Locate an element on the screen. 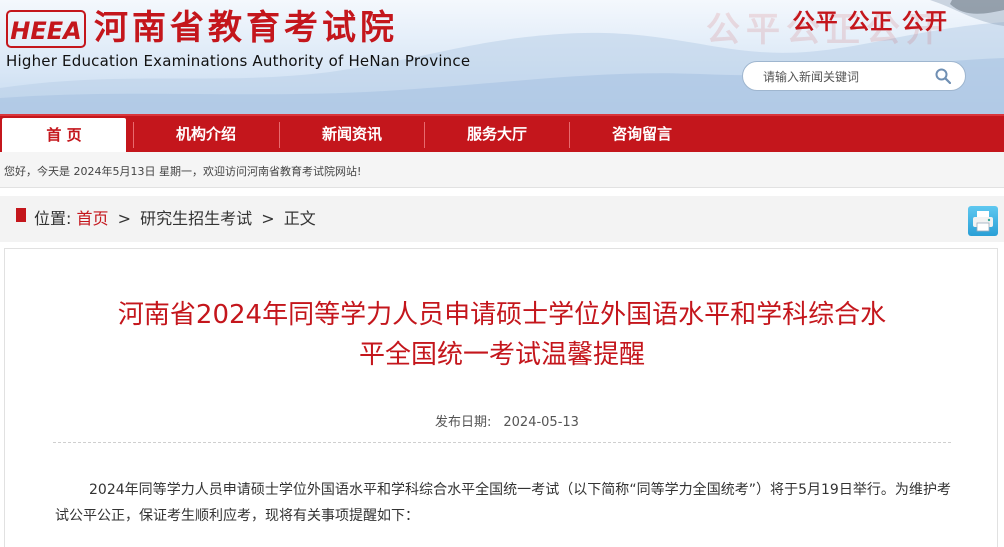 The image size is (1004, 547). breadcrumb-current: 正文 is located at coordinates (299, 218).